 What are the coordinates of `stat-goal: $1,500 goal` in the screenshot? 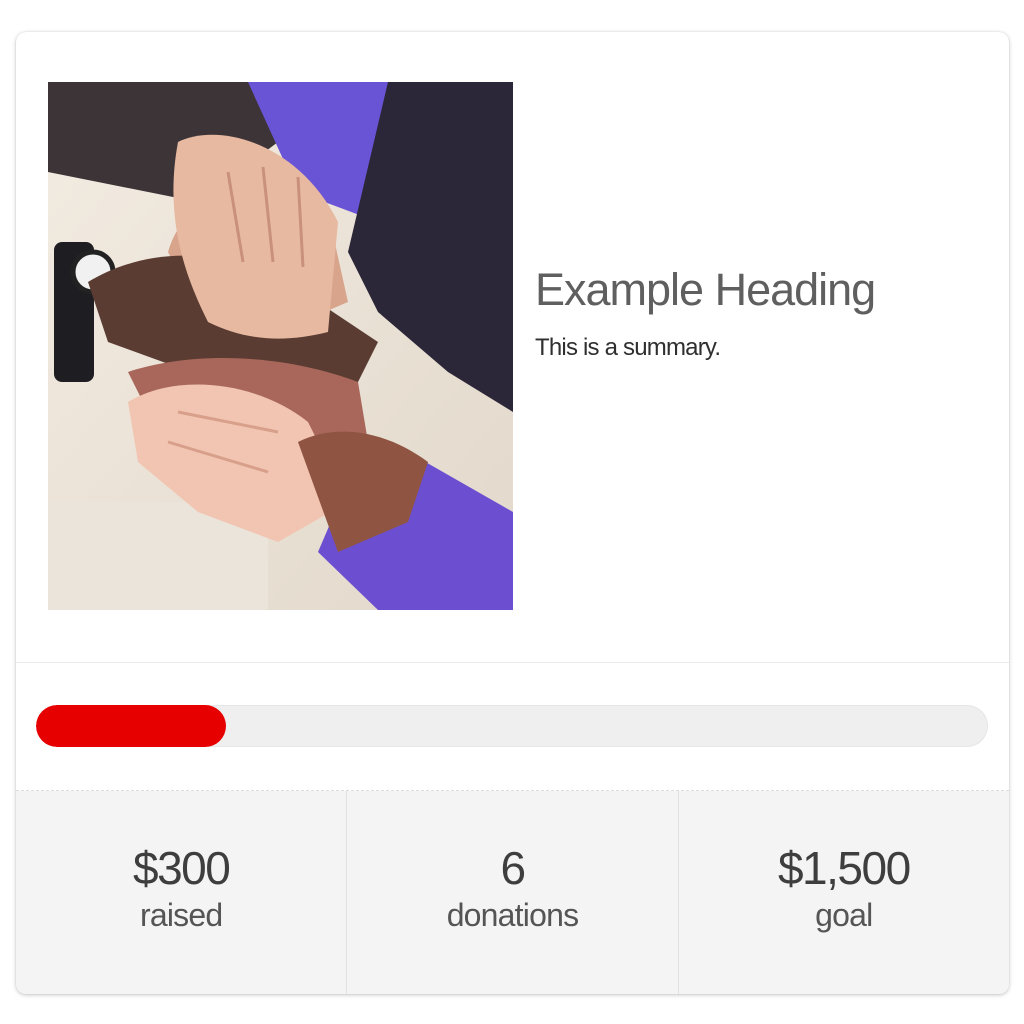 It's located at (844, 892).